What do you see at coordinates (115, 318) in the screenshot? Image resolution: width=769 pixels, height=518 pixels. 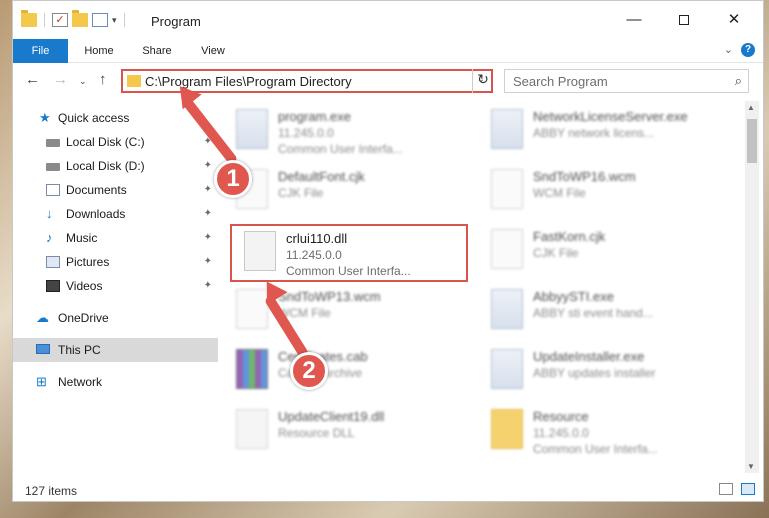 I see `sidebar-item-onedrive: ☁ OneDrive` at bounding box center [115, 318].